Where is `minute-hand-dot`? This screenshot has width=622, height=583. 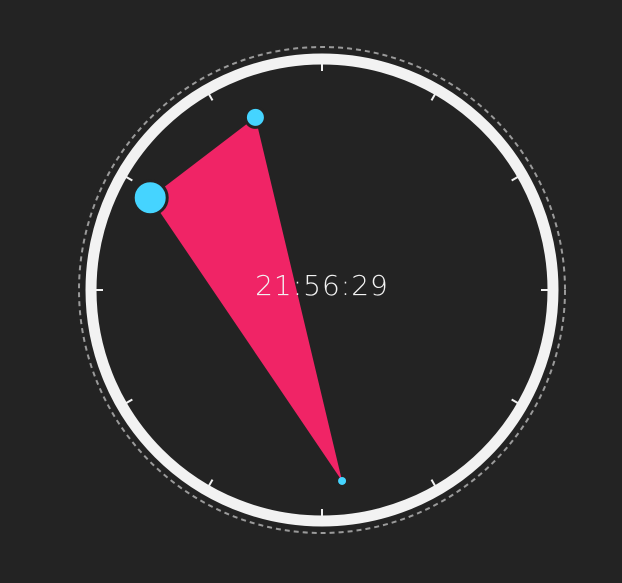
minute-hand-dot is located at coordinates (255, 117).